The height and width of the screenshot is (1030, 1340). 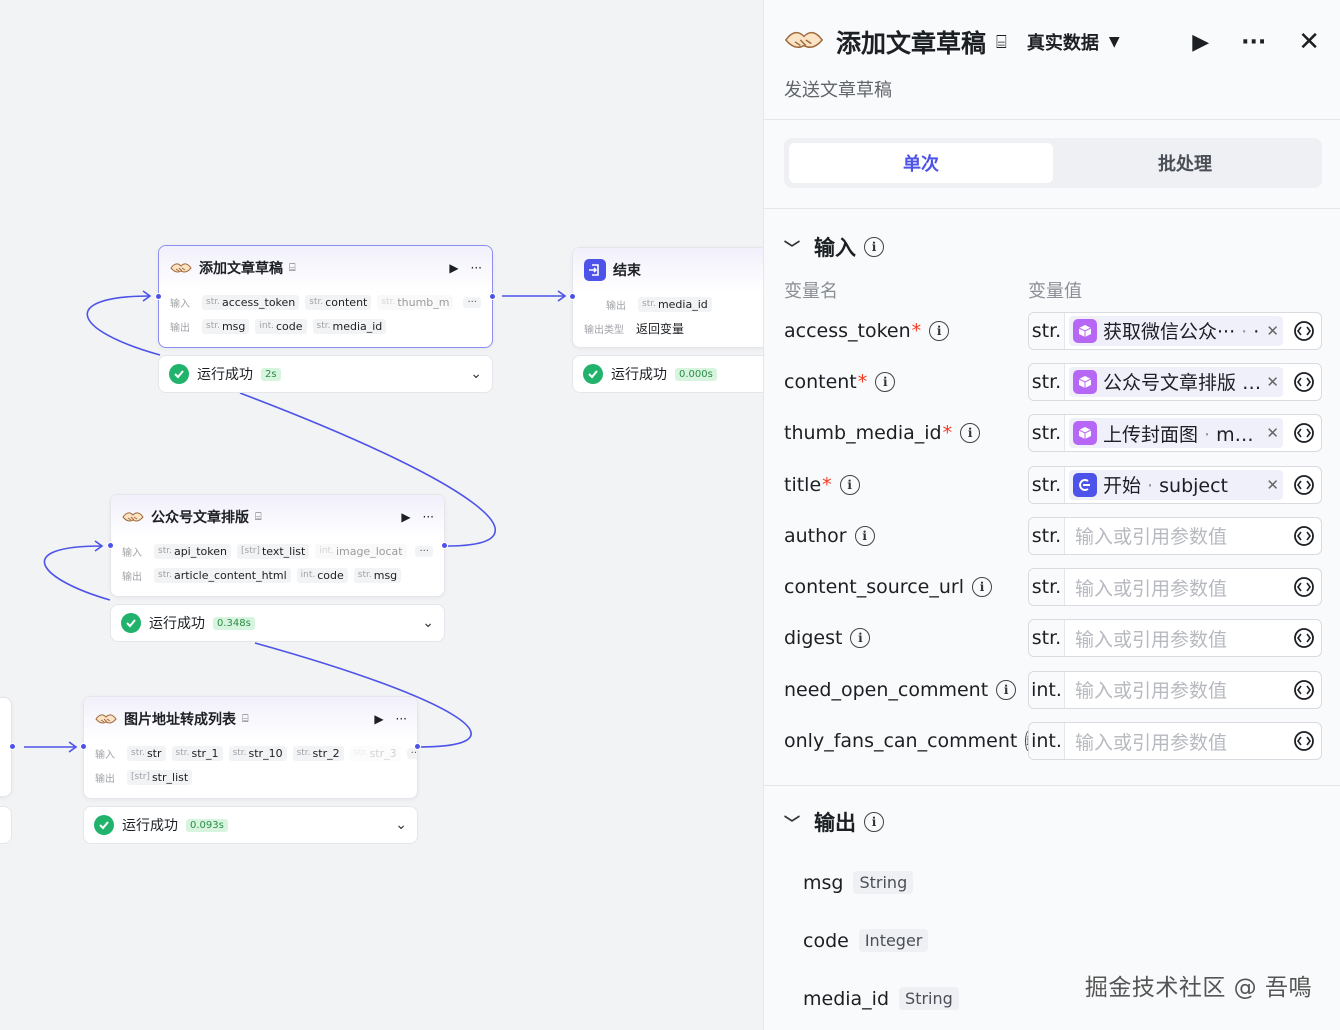 What do you see at coordinates (1052, 247) in the screenshot?
I see `input-section-header: ﹀ 输入 i` at bounding box center [1052, 247].